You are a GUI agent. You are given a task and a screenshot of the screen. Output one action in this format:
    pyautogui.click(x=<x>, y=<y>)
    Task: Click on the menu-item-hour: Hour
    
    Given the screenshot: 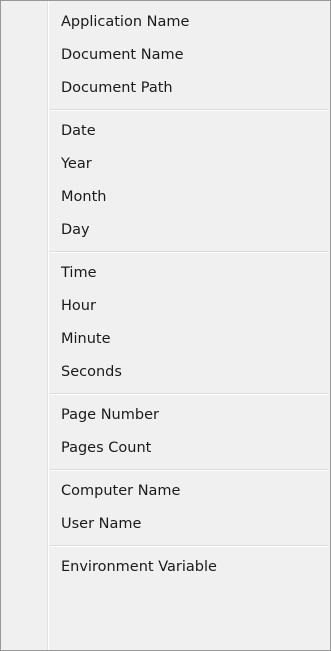 What is the action you would take?
    pyautogui.click(x=165, y=306)
    